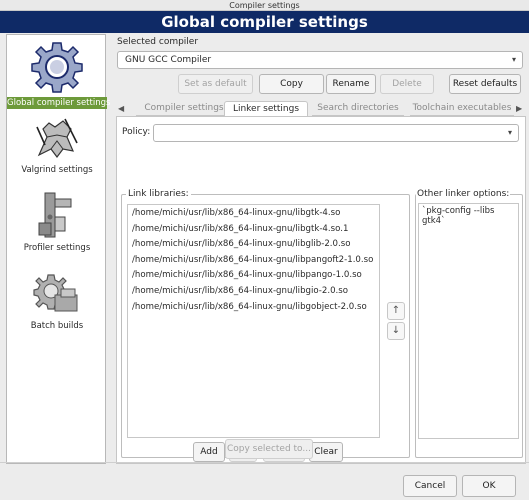 The height and width of the screenshot is (500, 529). Describe the element at coordinates (55, 215) in the screenshot. I see `caliper-icon` at that location.